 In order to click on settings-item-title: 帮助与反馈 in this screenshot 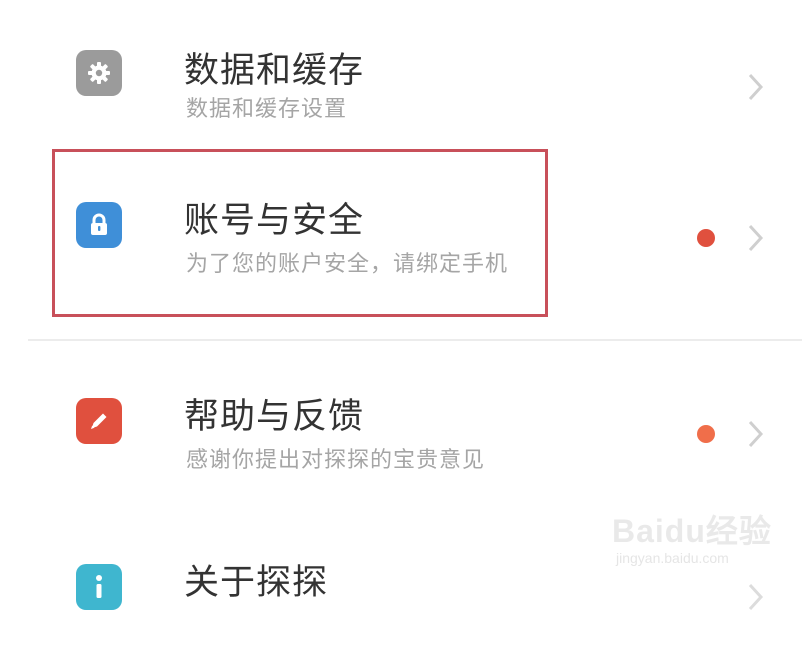, I will do `click(274, 417)`.